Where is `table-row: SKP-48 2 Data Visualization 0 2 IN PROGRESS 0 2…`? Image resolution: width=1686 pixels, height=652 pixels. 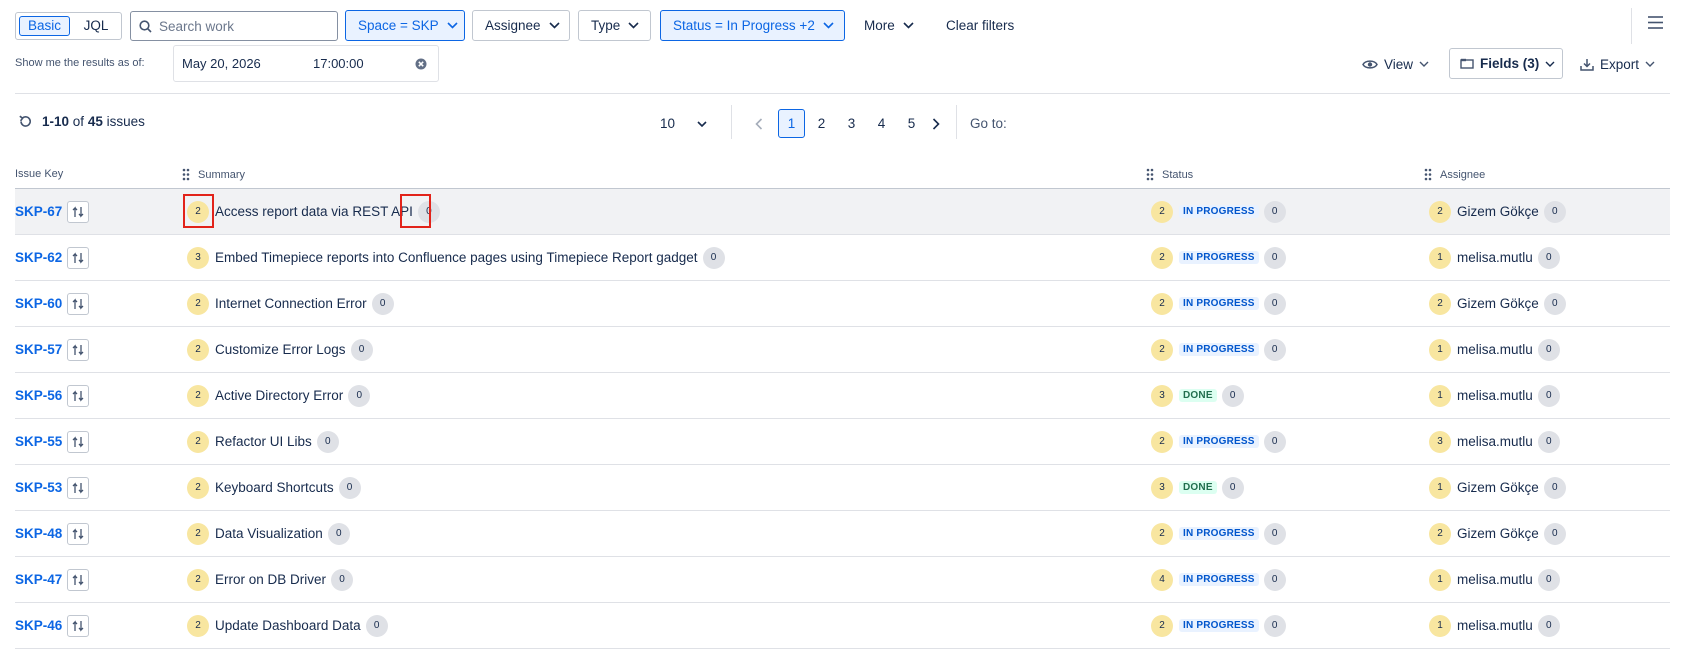
table-row: SKP-48 2 Data Visualization 0 2 IN PROGRESS 0 2… is located at coordinates (842, 534).